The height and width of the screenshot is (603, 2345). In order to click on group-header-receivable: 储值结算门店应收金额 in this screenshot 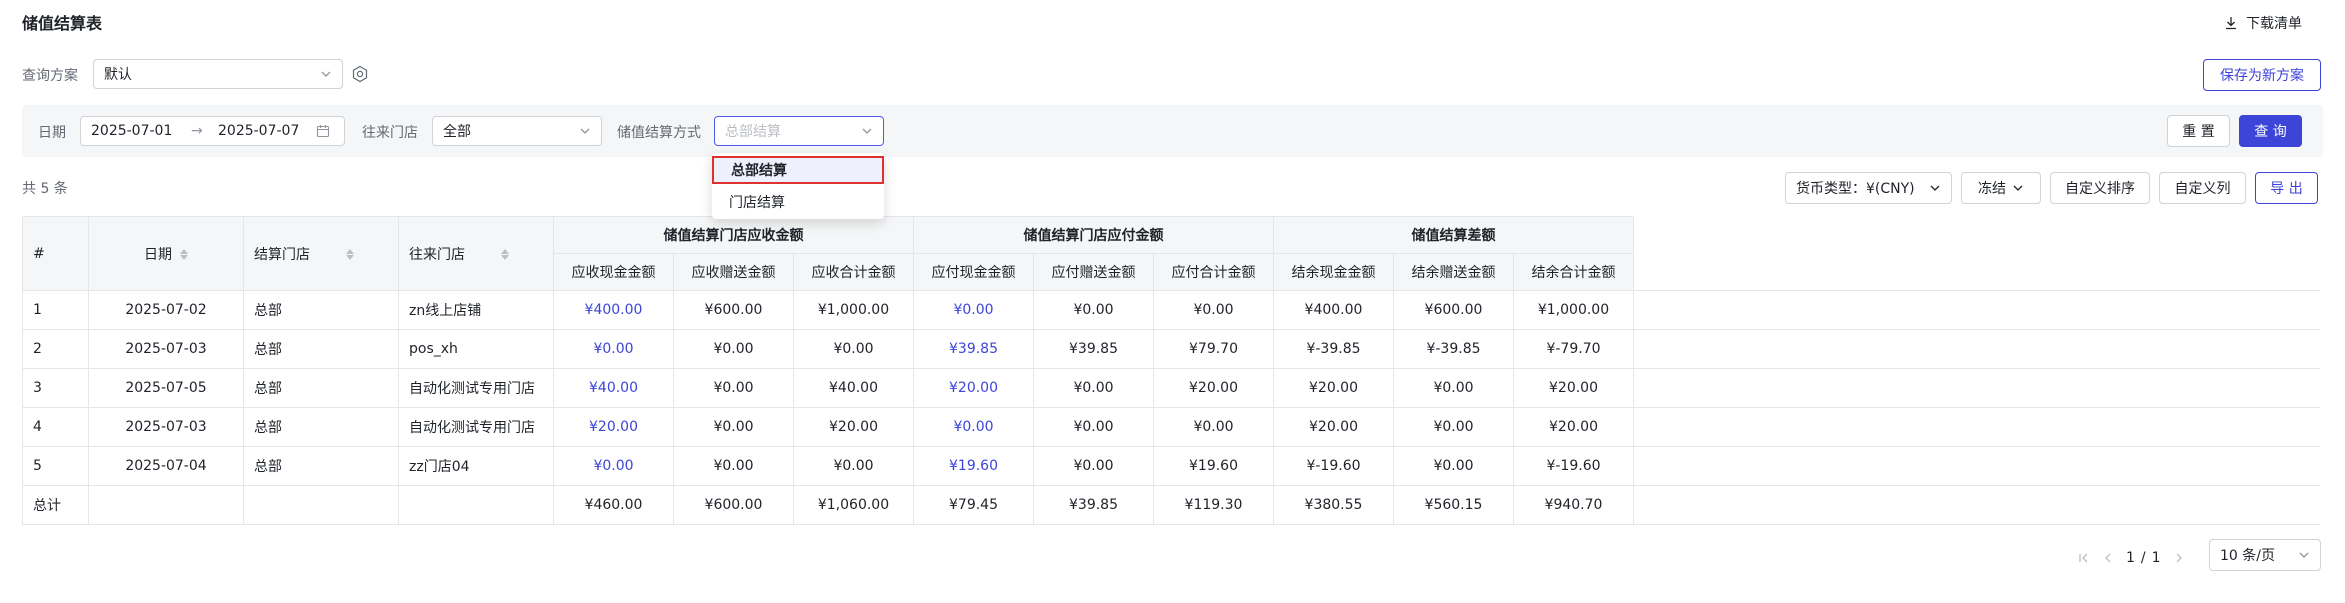, I will do `click(733, 235)`.